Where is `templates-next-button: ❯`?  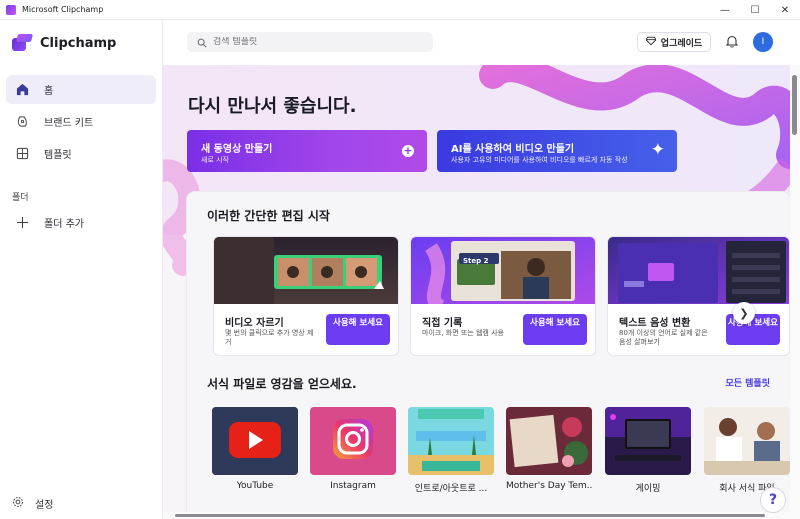 templates-next-button: ❯ is located at coordinates (744, 313).